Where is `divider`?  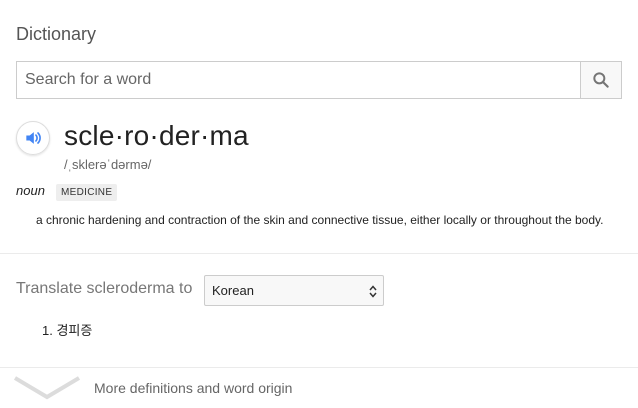
divider is located at coordinates (319, 253).